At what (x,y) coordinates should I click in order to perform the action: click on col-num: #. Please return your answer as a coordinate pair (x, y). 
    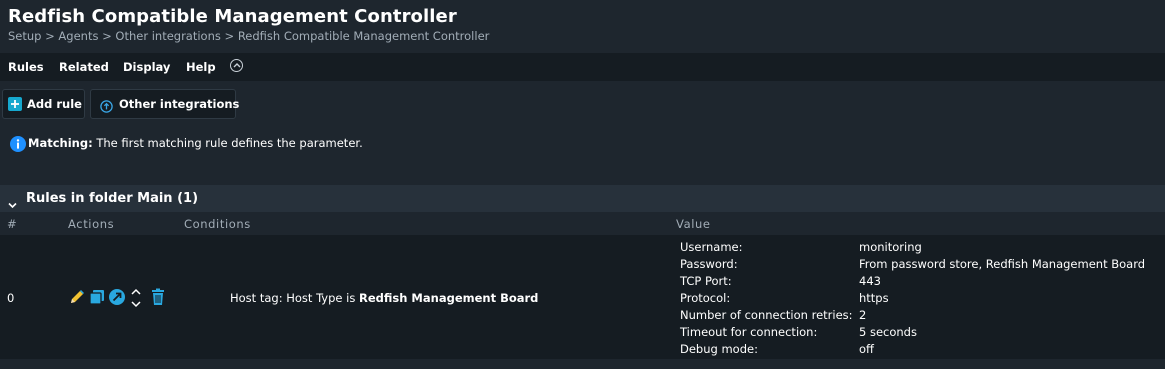
    Looking at the image, I should click on (12, 224).